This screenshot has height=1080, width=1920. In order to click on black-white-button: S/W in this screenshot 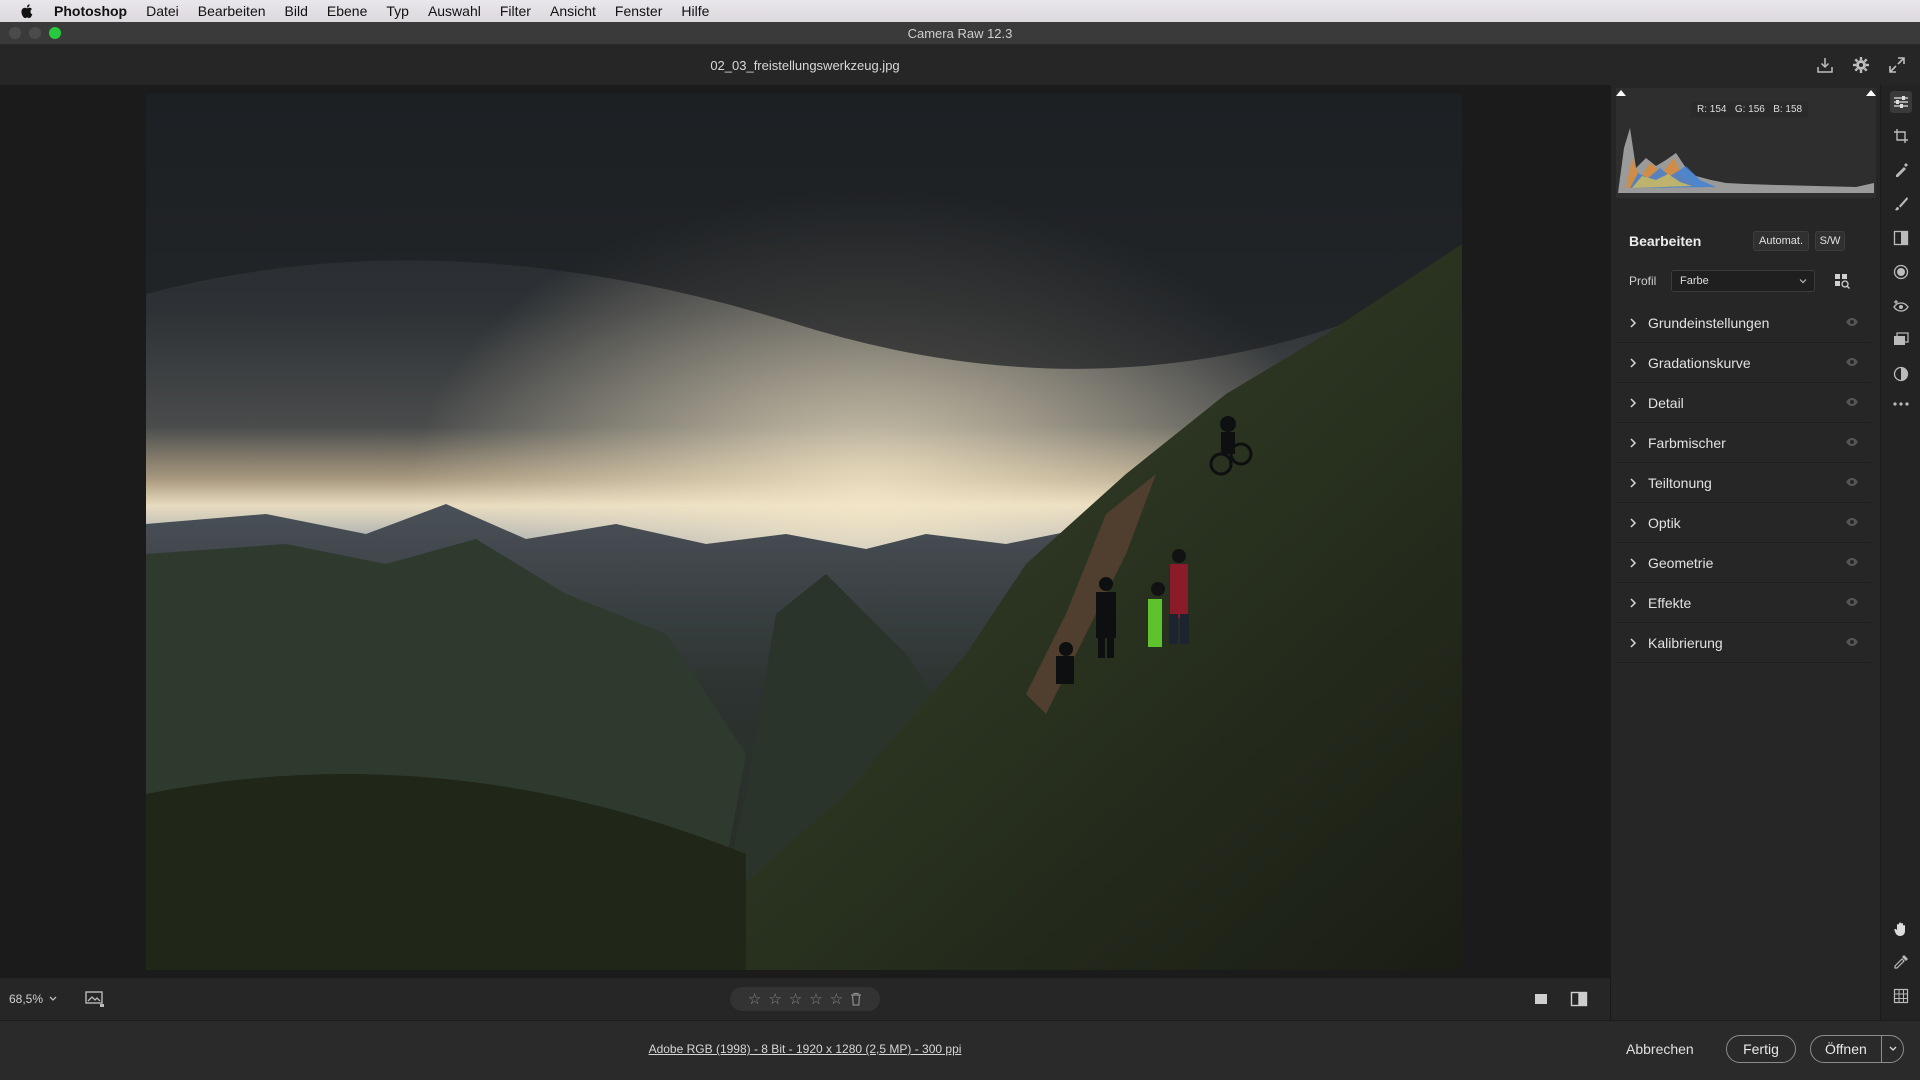, I will do `click(1830, 241)`.